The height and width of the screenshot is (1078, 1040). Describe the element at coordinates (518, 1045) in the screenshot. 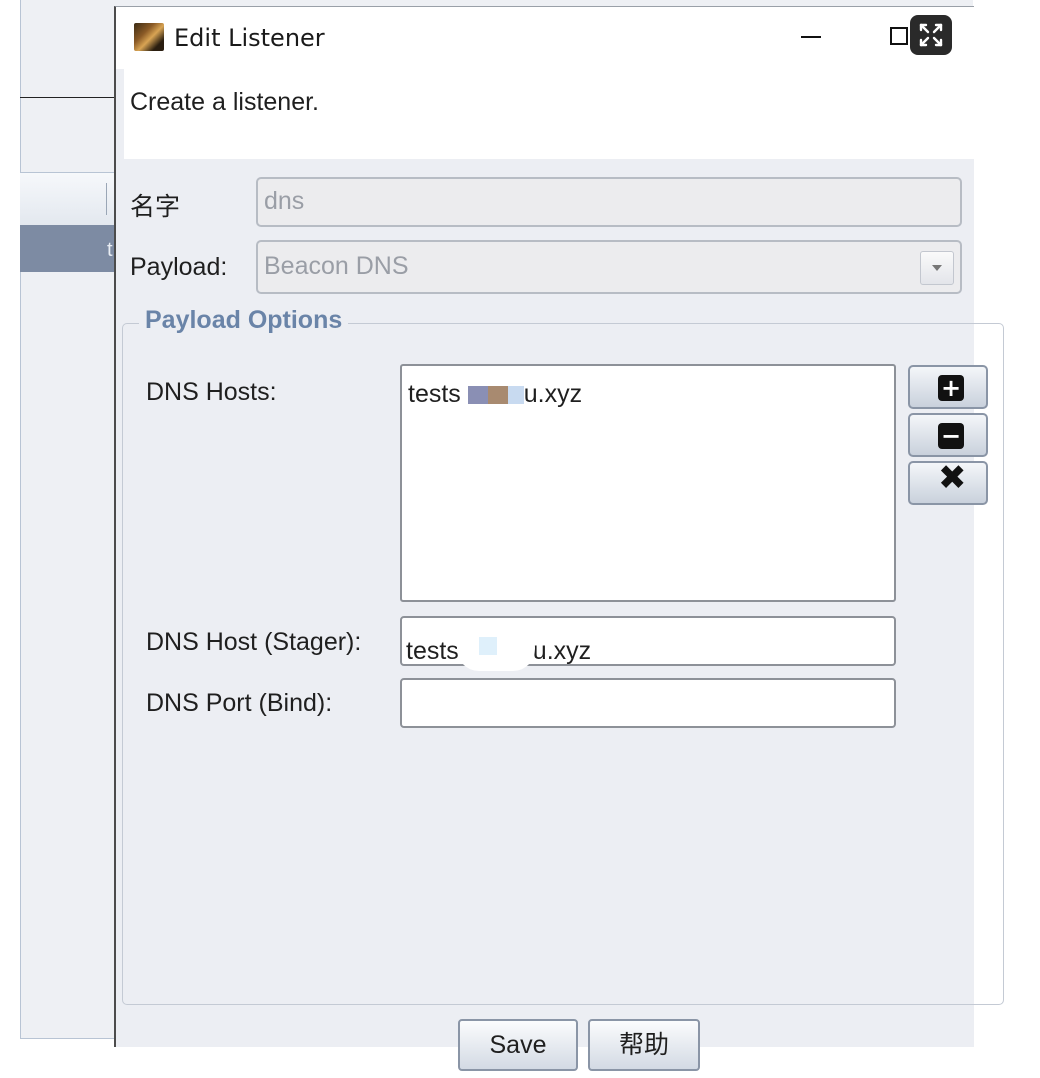

I see `save-button: Save` at that location.